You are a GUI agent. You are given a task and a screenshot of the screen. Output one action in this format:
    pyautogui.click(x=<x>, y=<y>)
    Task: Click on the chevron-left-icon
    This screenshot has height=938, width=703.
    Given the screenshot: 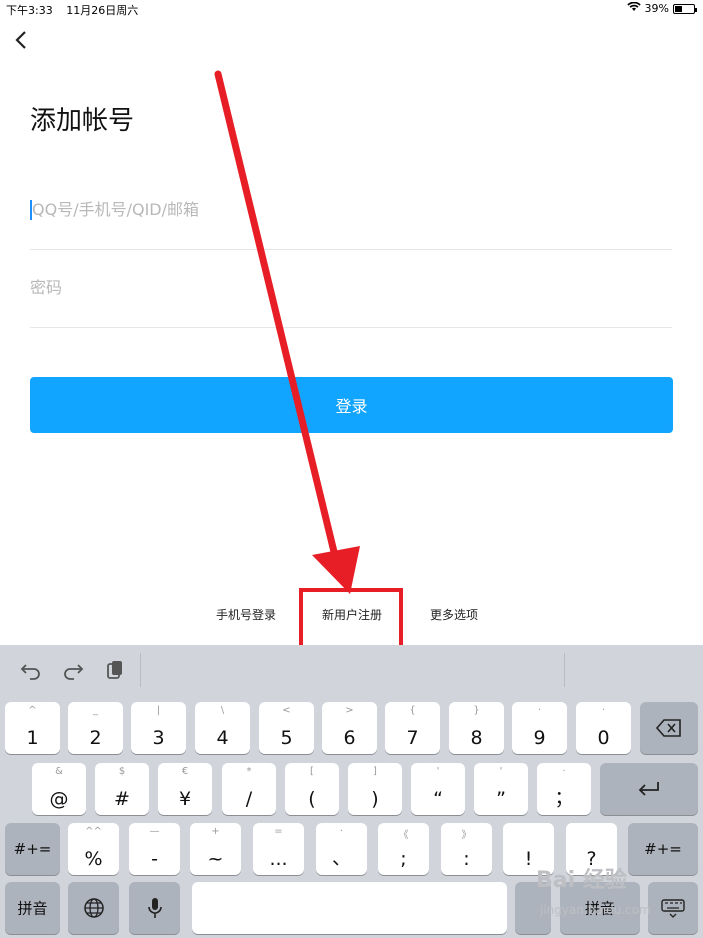 What is the action you would take?
    pyautogui.click(x=20, y=40)
    